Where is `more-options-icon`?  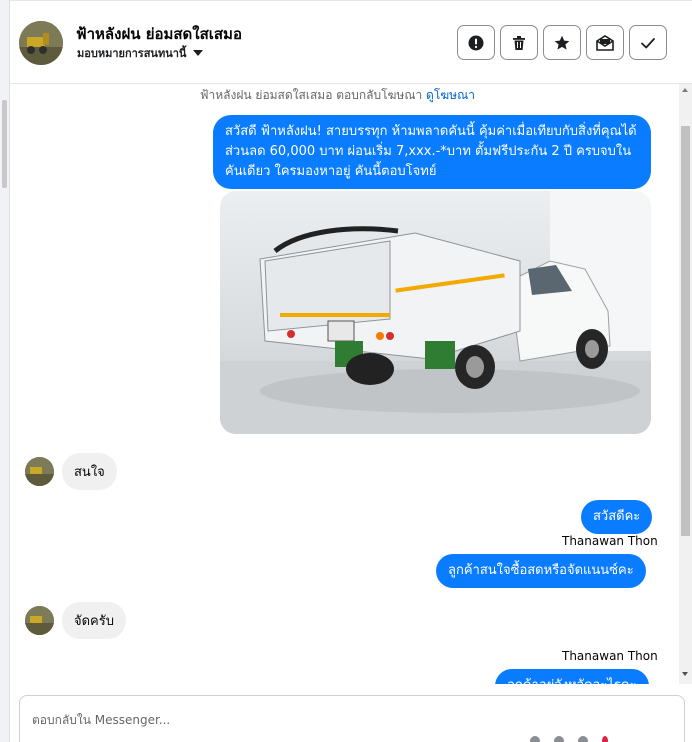 more-options-icon is located at coordinates (605, 739).